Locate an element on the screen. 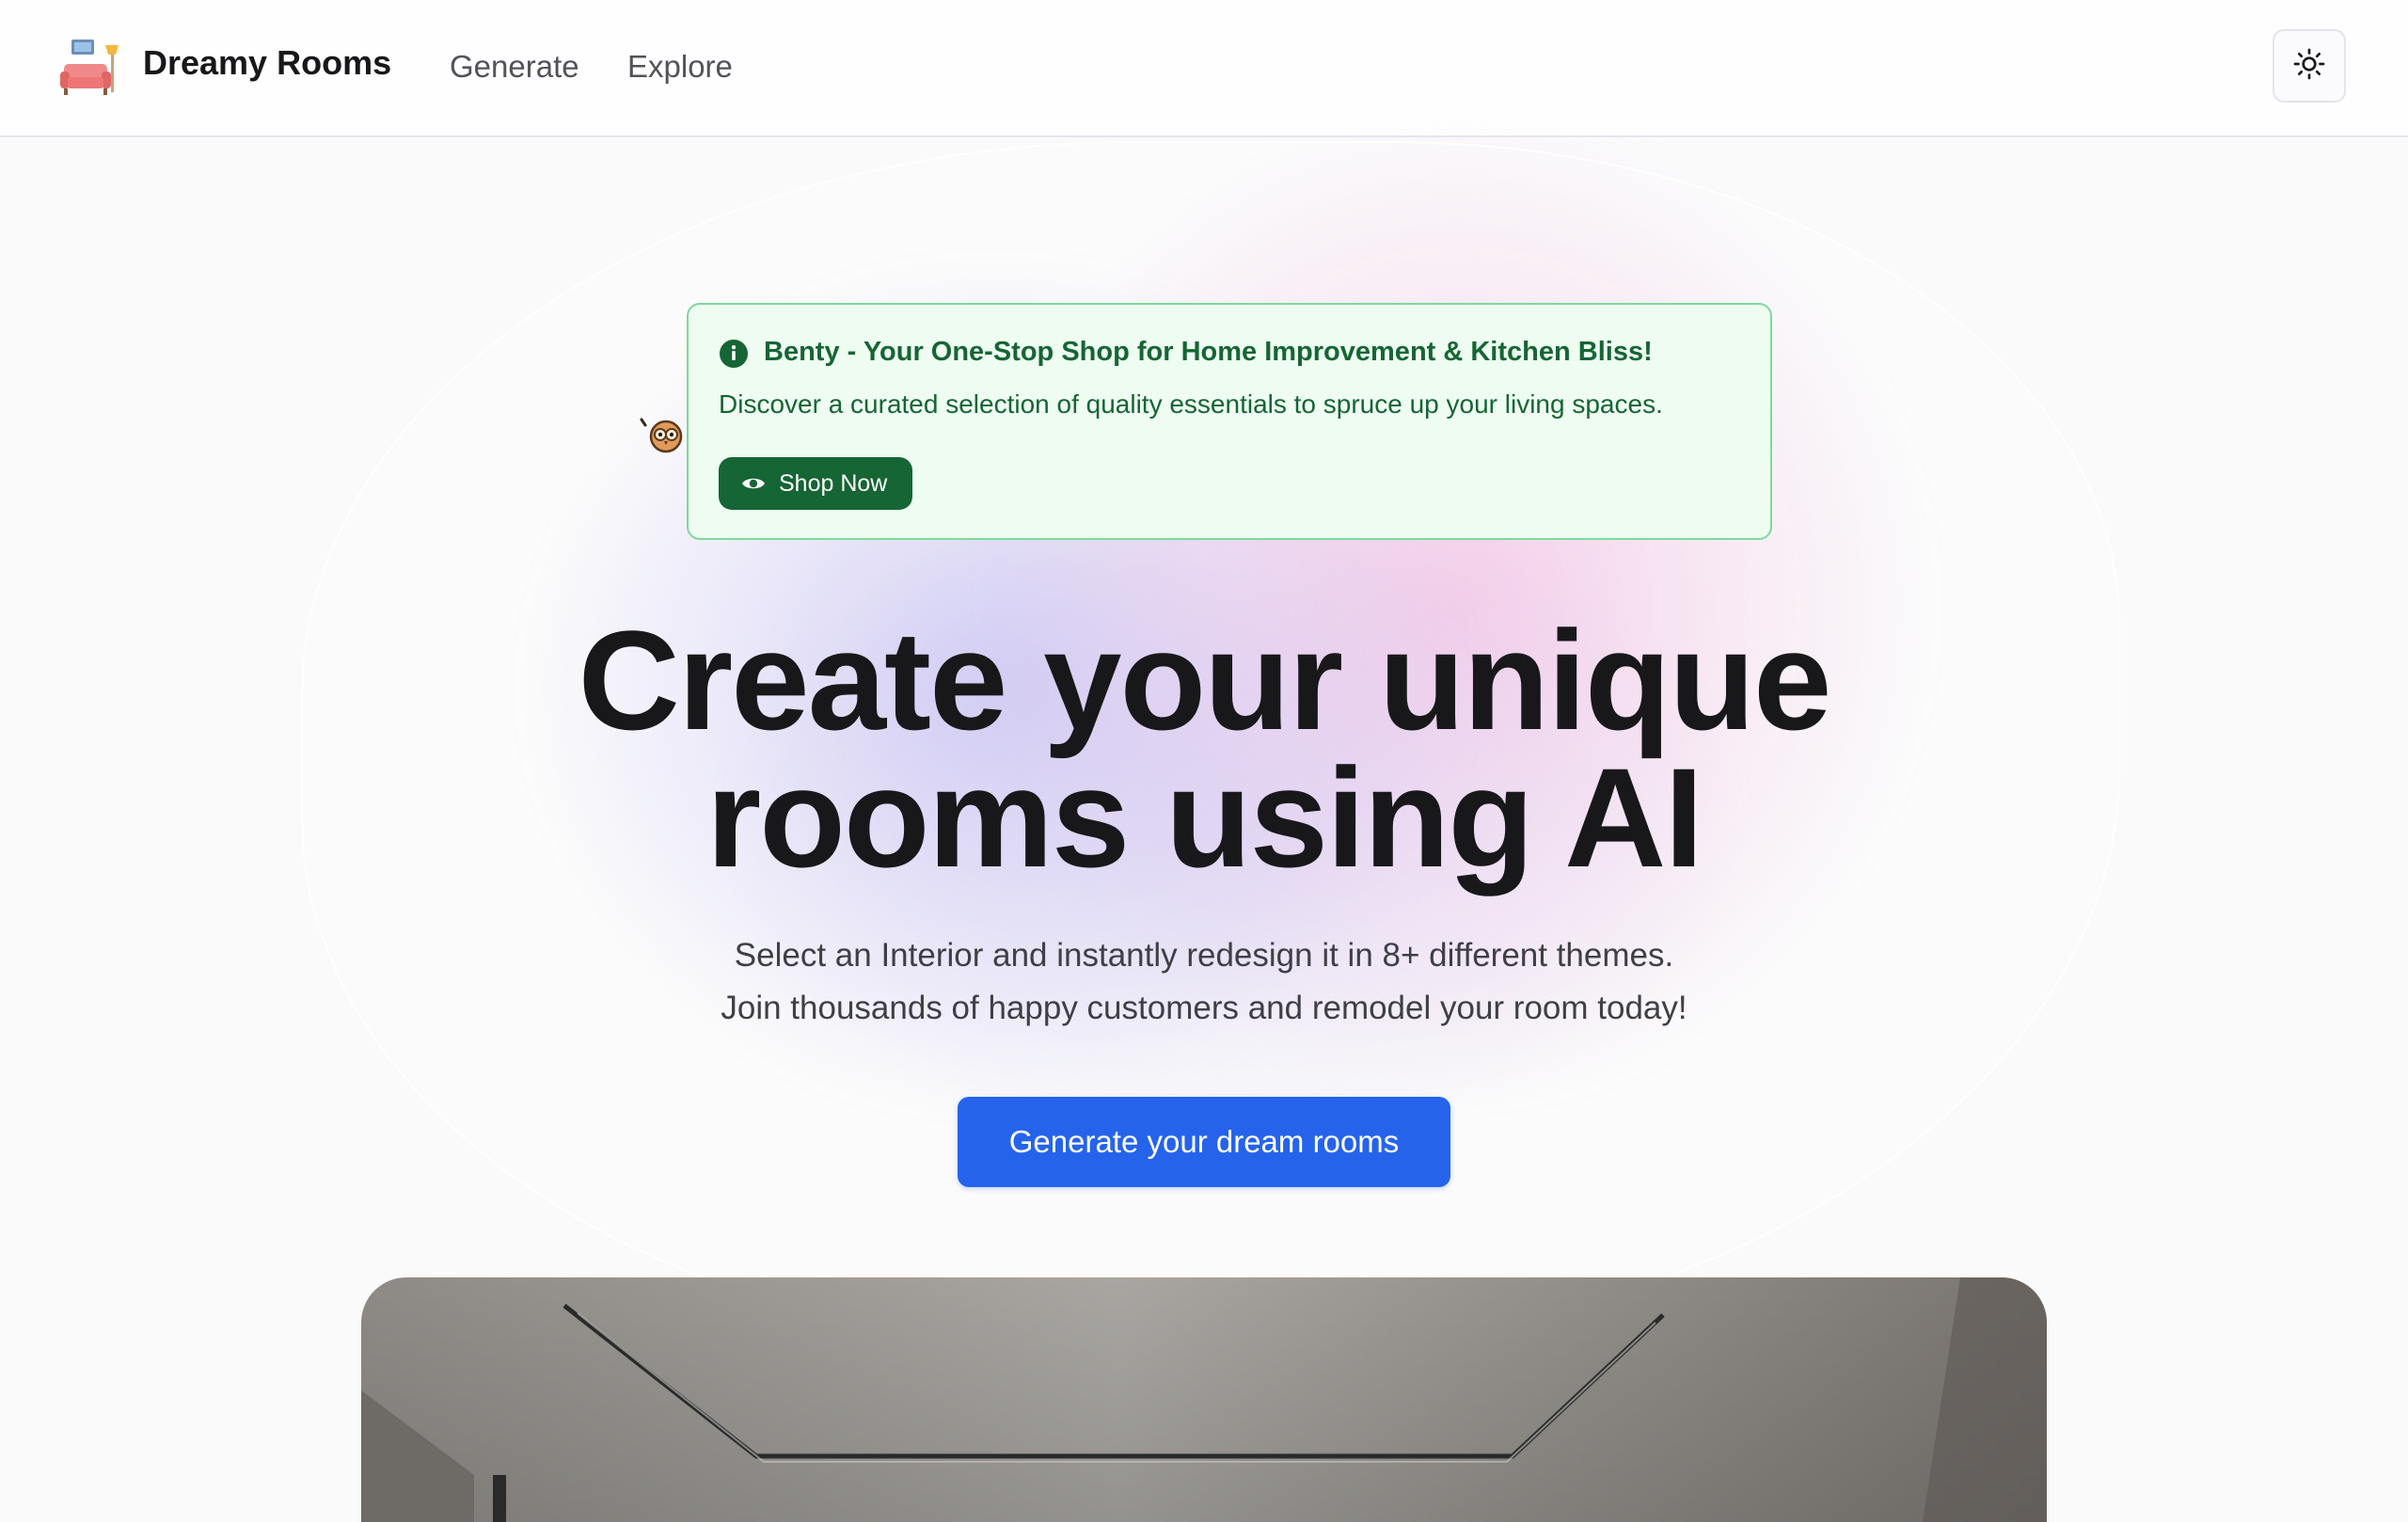 The width and height of the screenshot is (2408, 1522). hero-title: Create your unique rooms using AI is located at coordinates (1204, 749).